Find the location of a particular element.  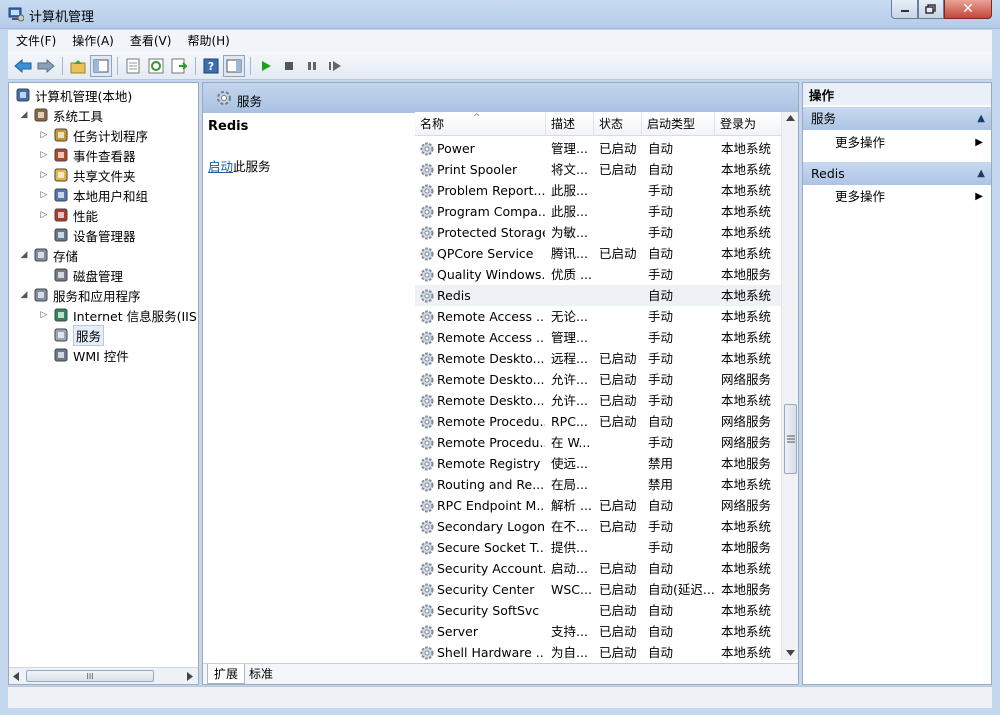

start-service-button is located at coordinates (266, 66).